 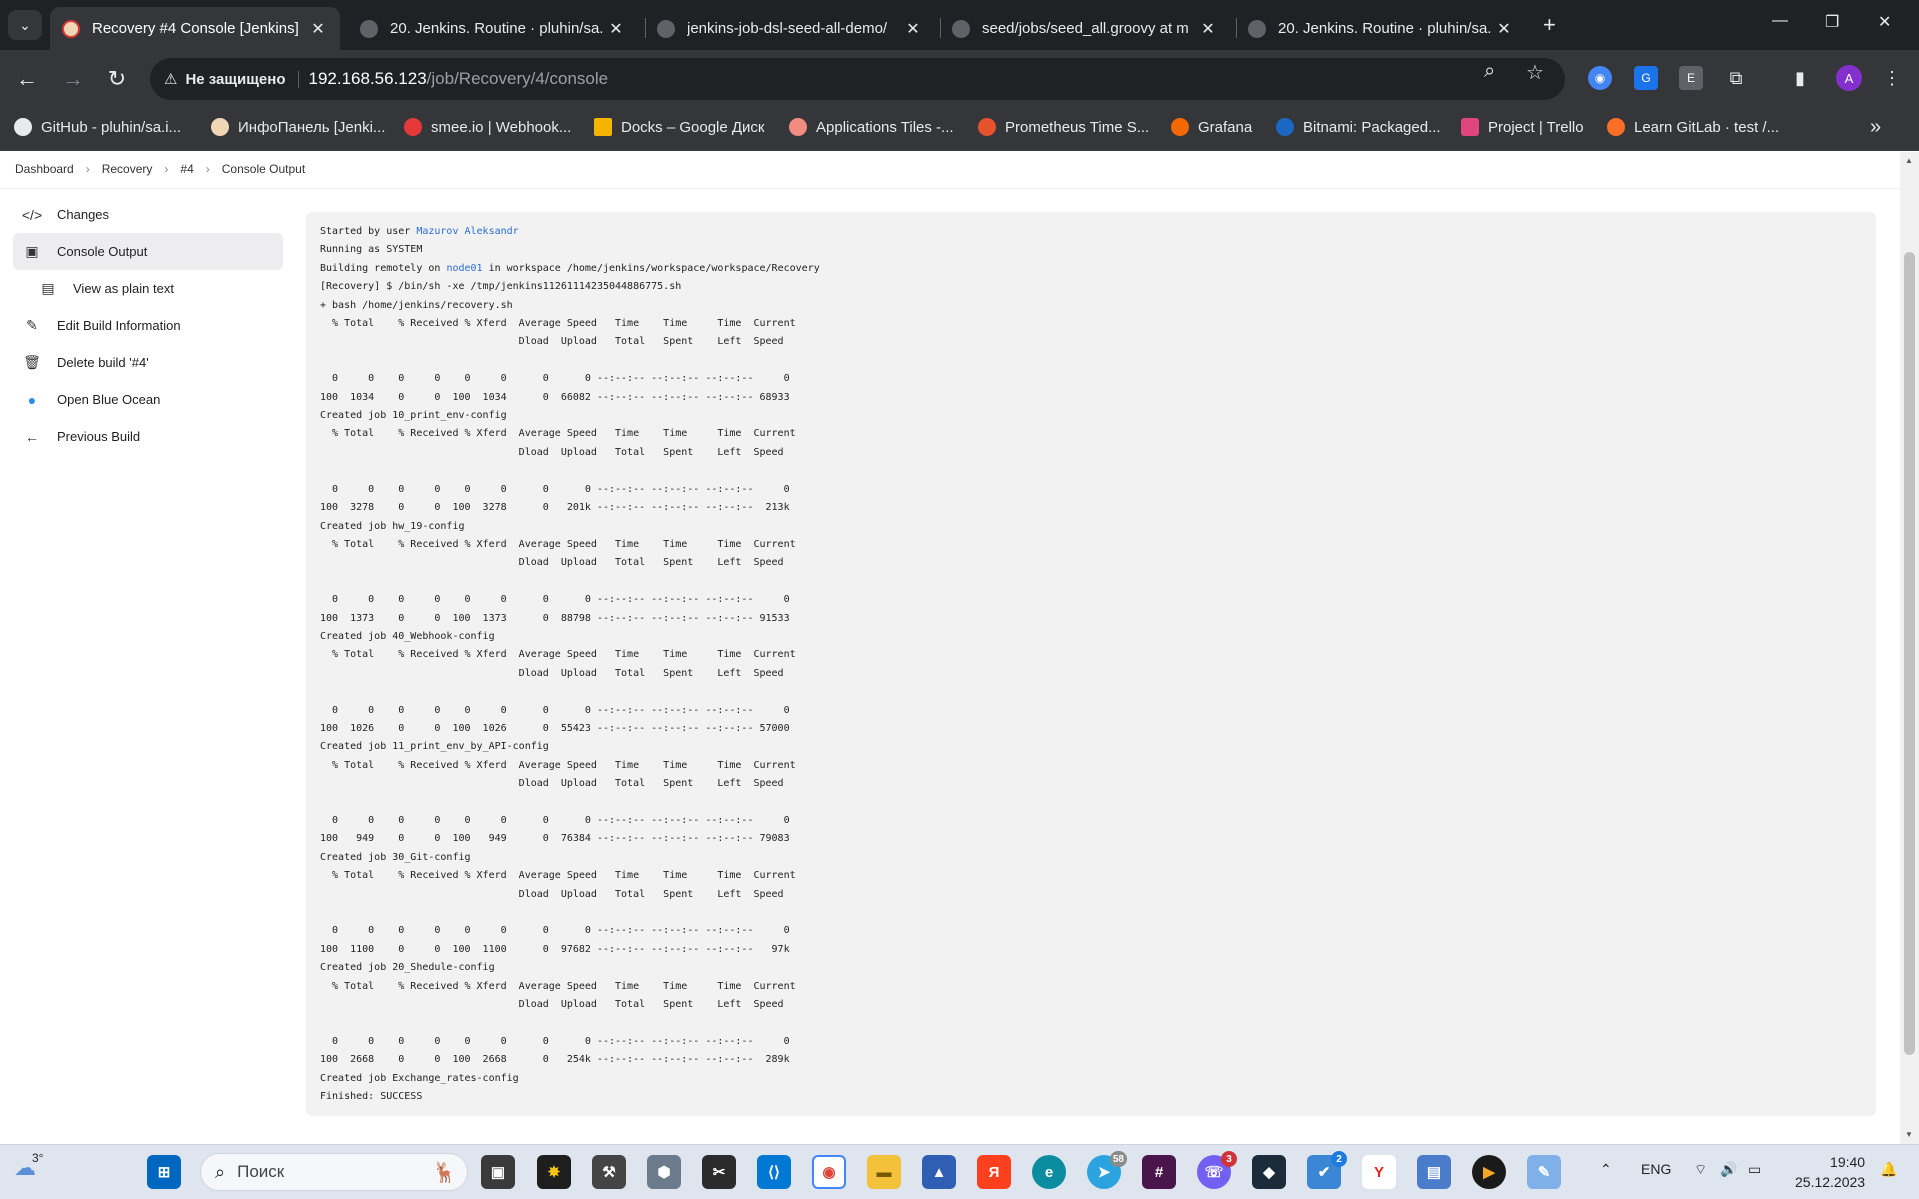 What do you see at coordinates (44, 169) in the screenshot?
I see `breadcrumb-dashboard: Dashboard` at bounding box center [44, 169].